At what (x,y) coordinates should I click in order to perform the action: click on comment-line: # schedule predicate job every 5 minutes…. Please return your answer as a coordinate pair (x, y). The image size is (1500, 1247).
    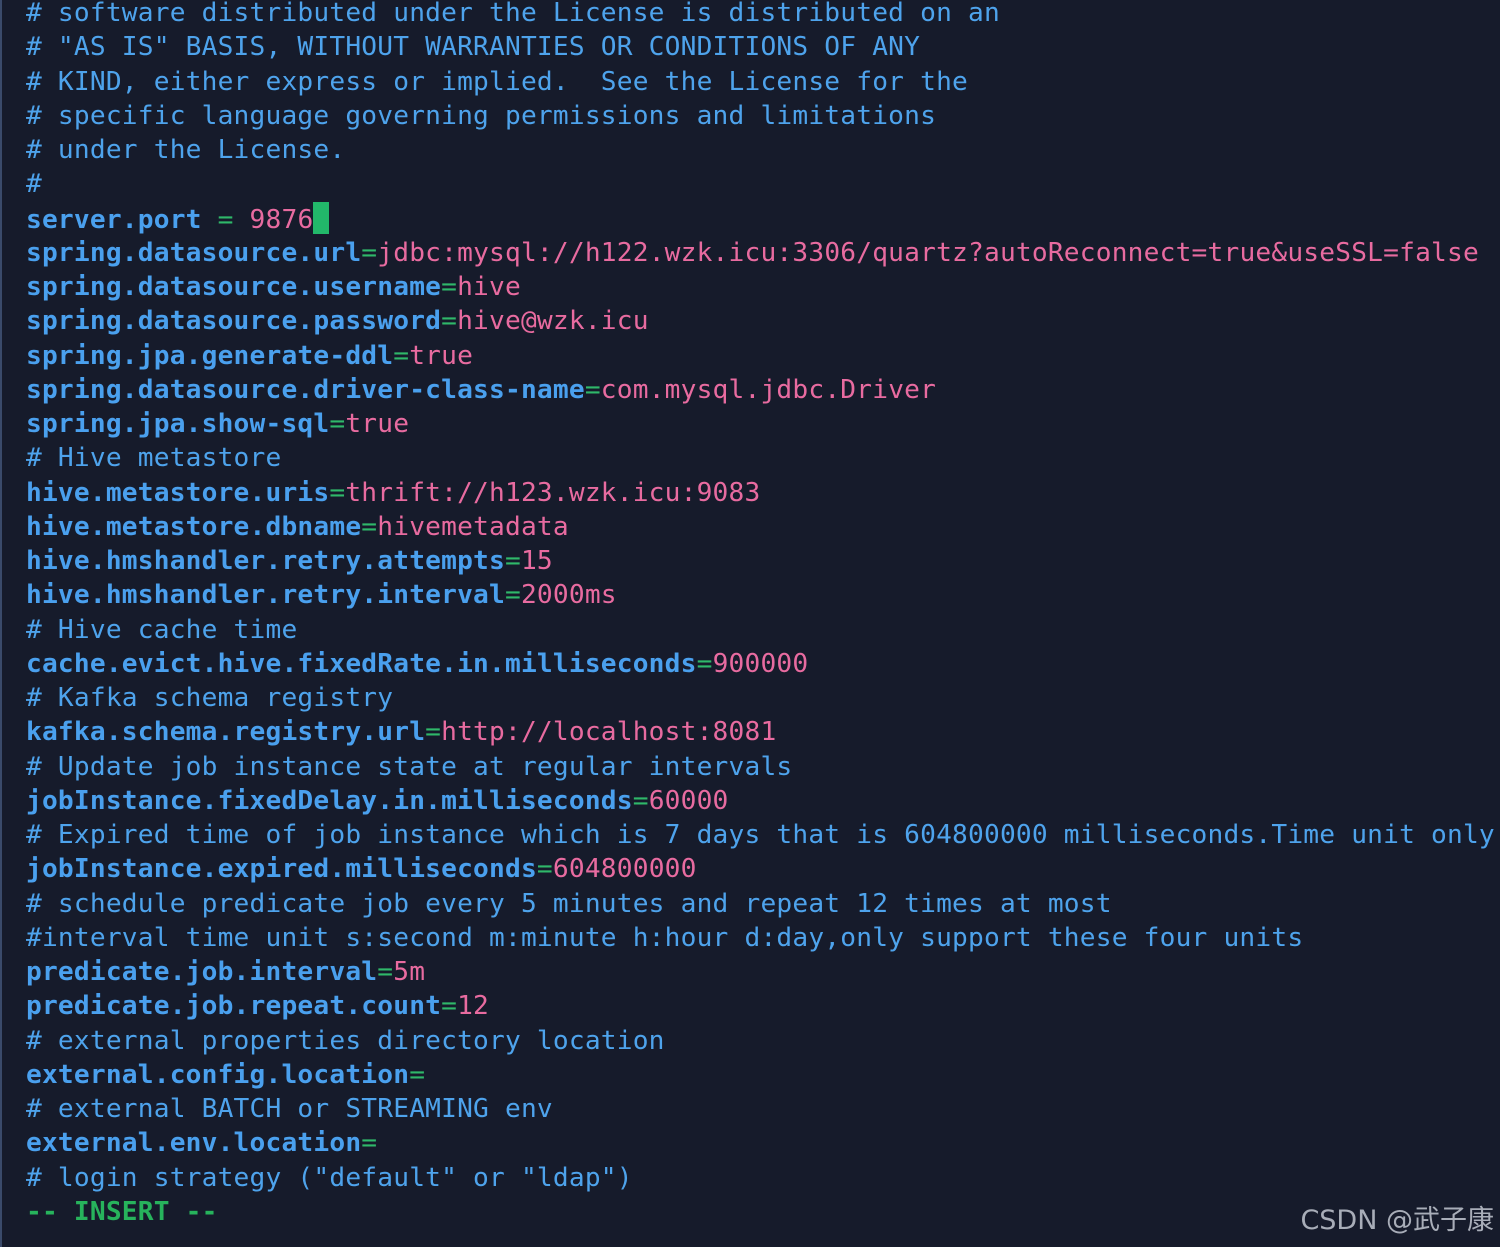
    Looking at the image, I should click on (760, 904).